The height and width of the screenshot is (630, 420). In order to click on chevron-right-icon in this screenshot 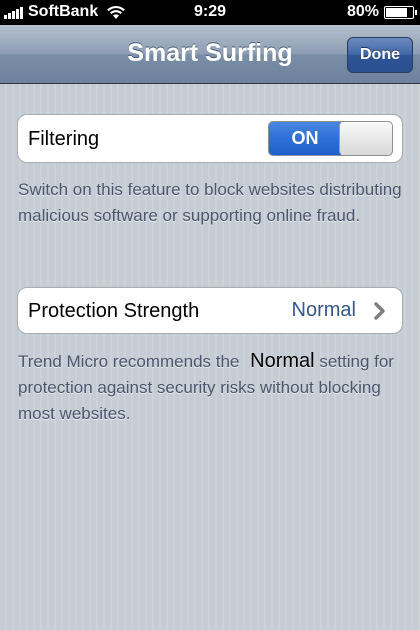, I will do `click(379, 311)`.